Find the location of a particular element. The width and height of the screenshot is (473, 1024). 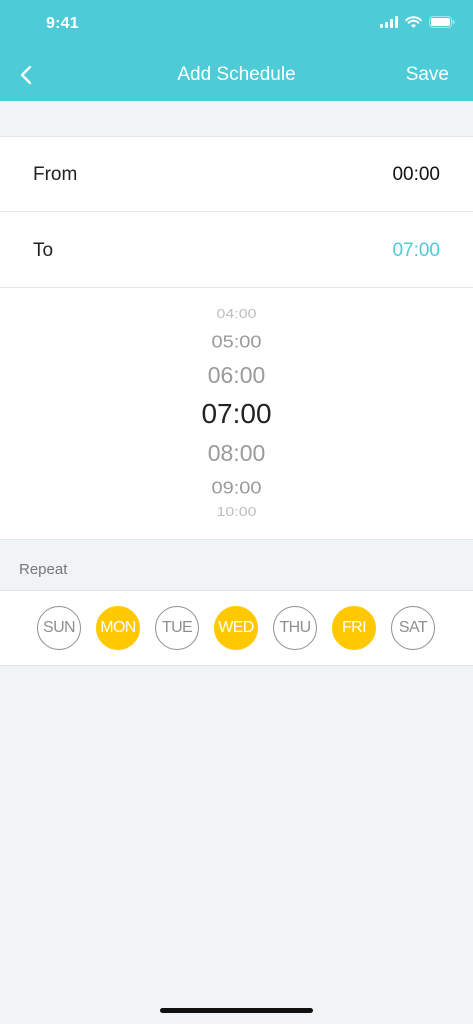

picker-option: 09:00 is located at coordinates (236, 488).